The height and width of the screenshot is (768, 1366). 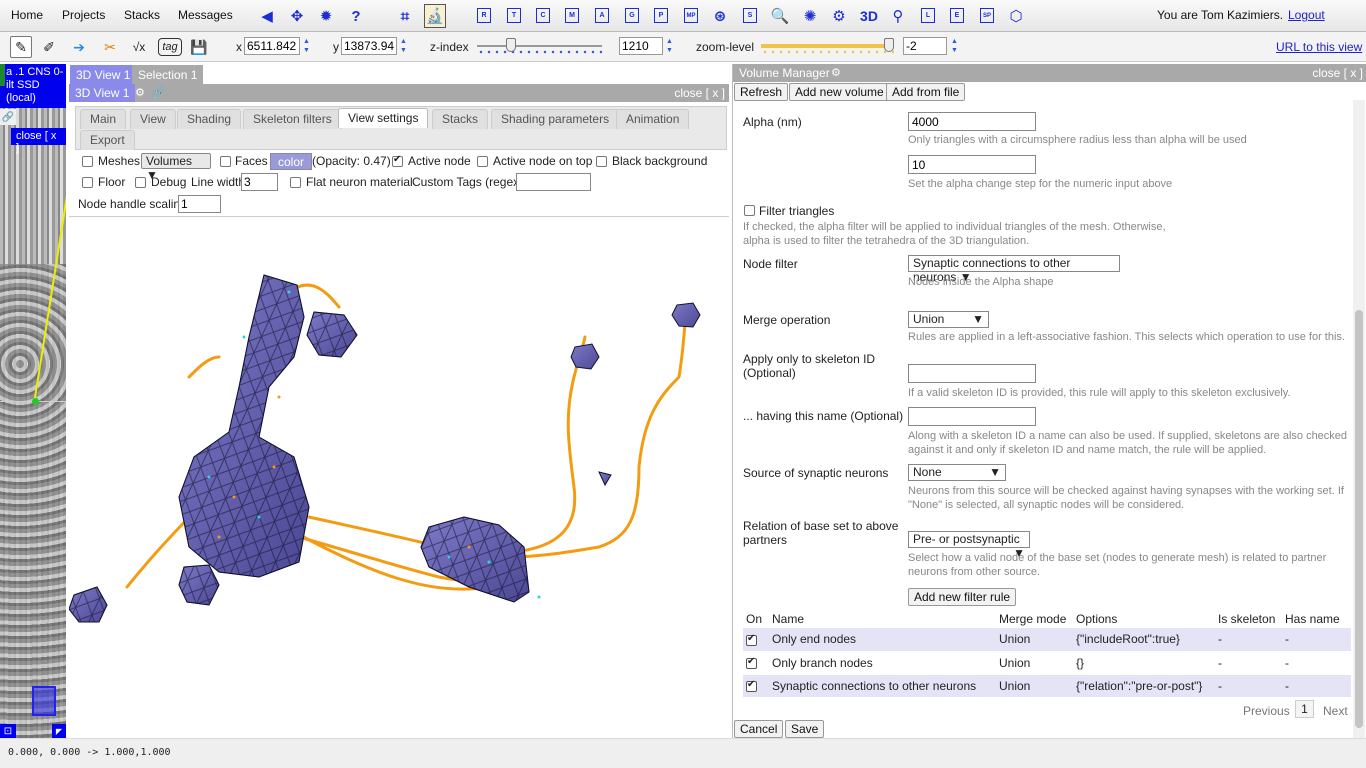 I want to click on z-slider-handle, so click(x=511, y=45).